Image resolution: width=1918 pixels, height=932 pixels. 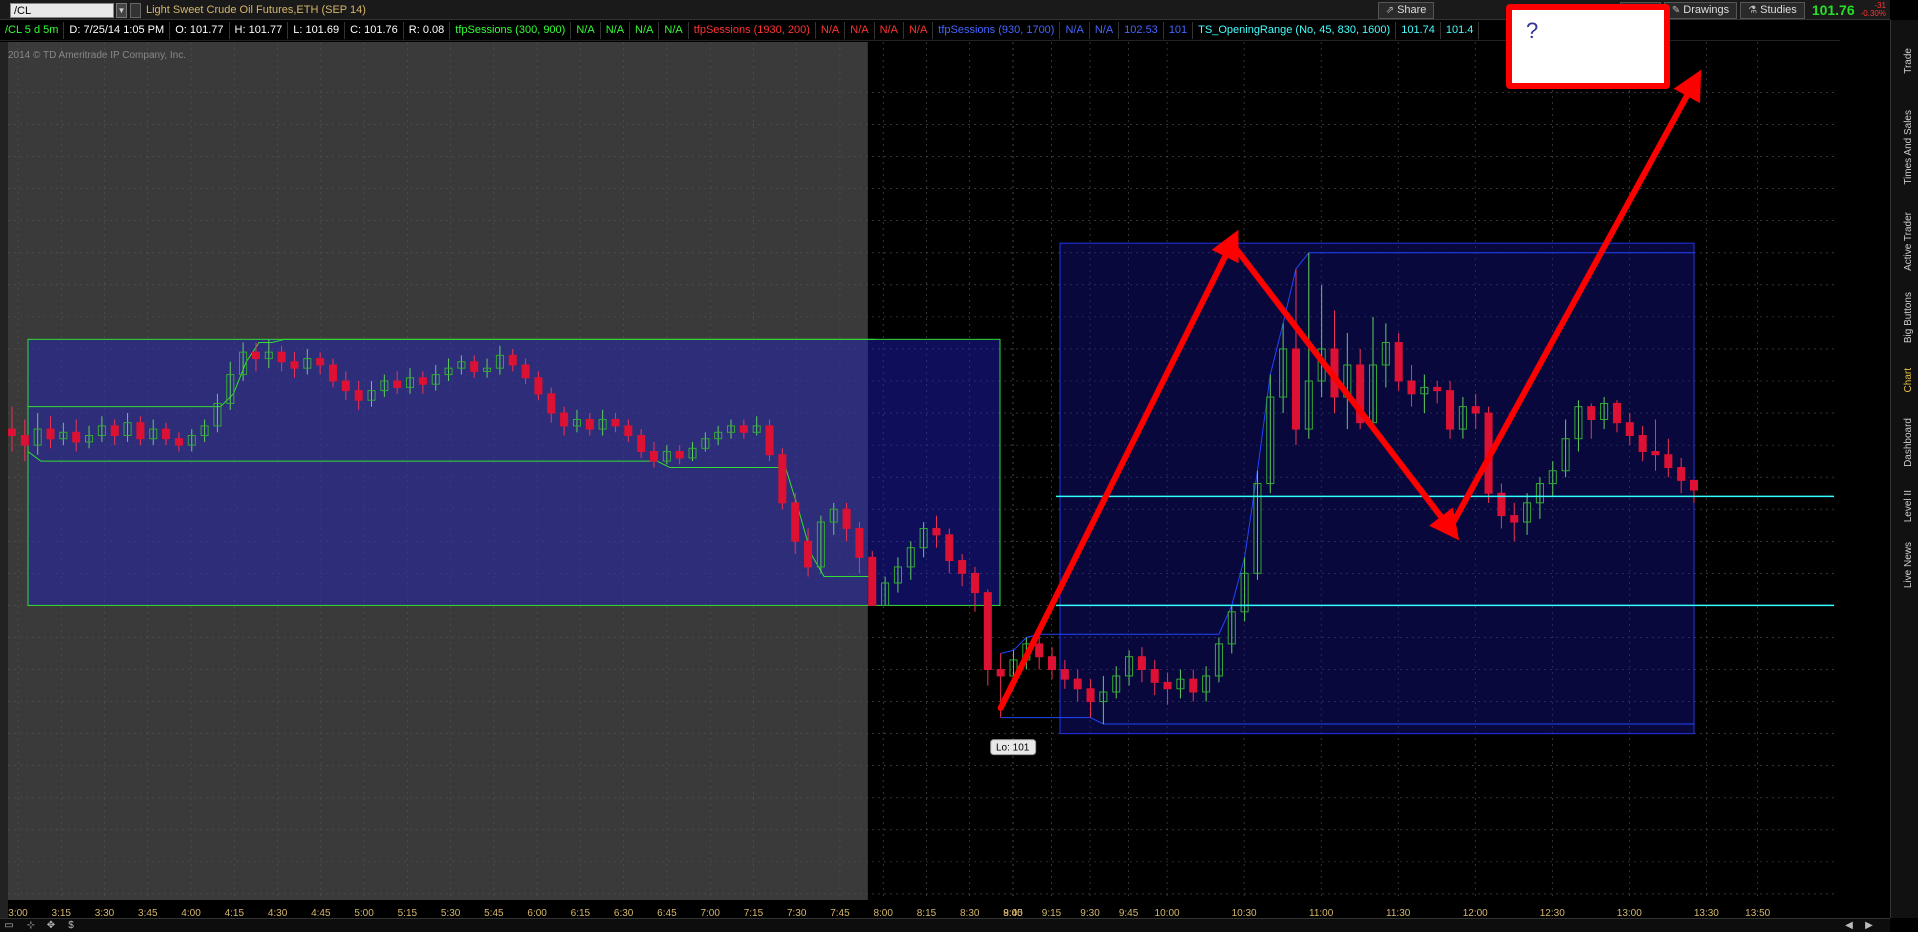 I want to click on last-price: 101.76, so click(x=1833, y=10).